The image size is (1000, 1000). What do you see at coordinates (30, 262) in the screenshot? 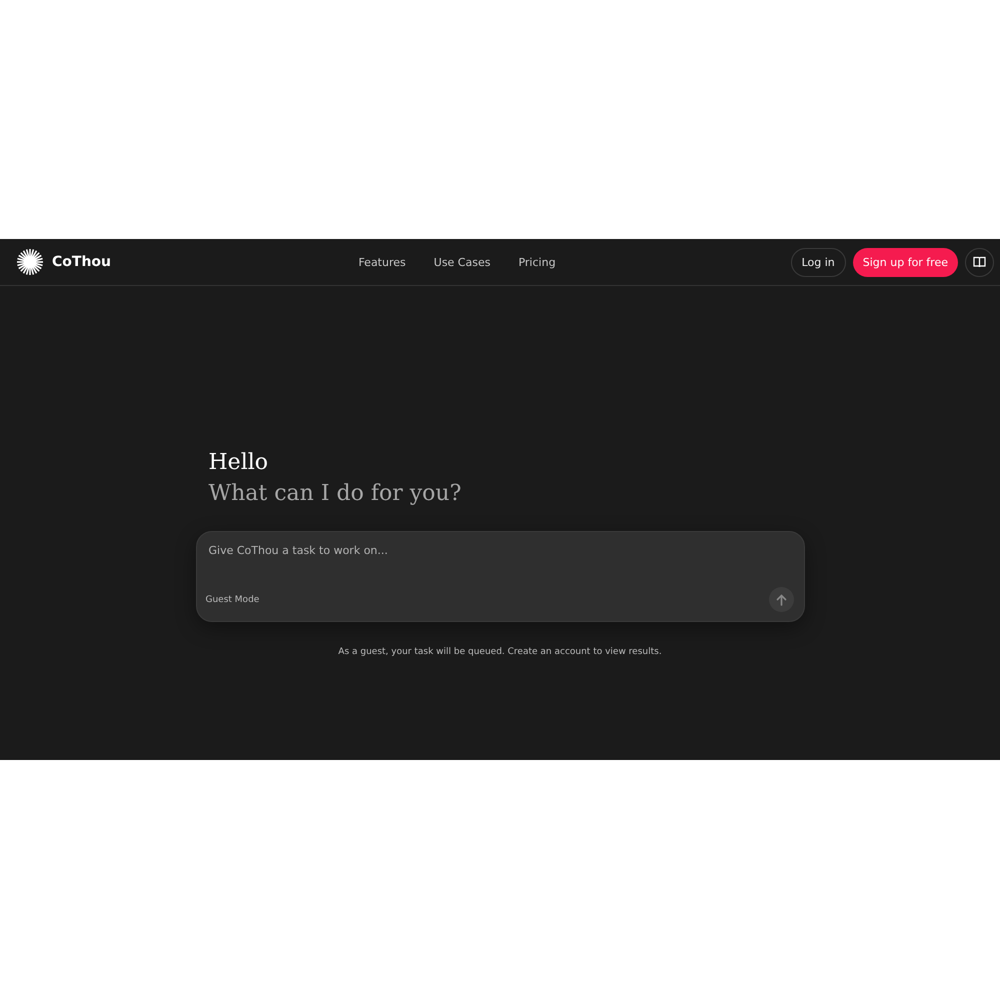
I see `logo-icon` at bounding box center [30, 262].